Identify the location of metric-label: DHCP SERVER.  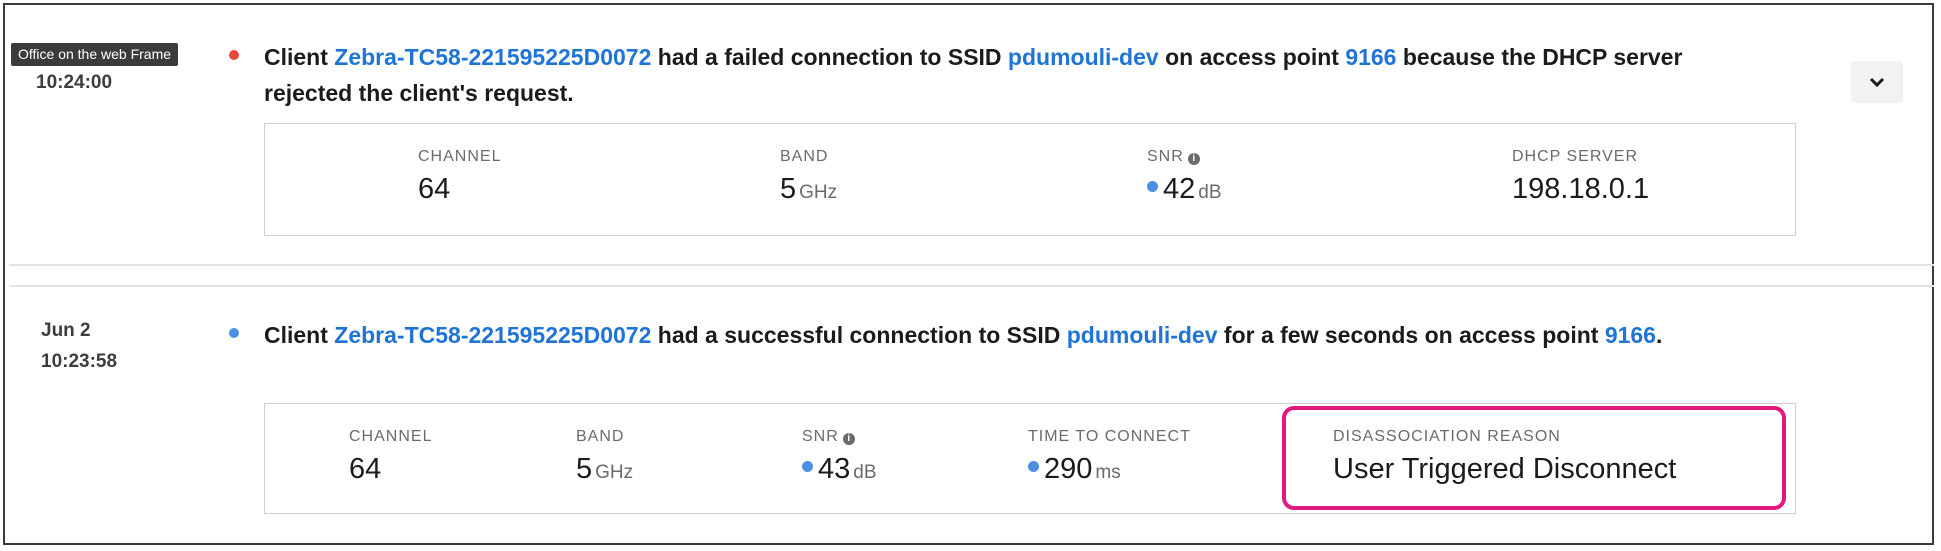
(1575, 156).